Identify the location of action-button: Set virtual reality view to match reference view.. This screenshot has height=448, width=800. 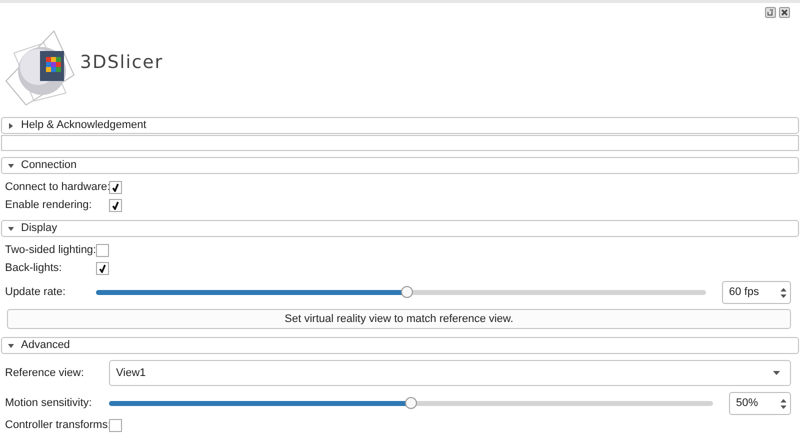
(399, 319).